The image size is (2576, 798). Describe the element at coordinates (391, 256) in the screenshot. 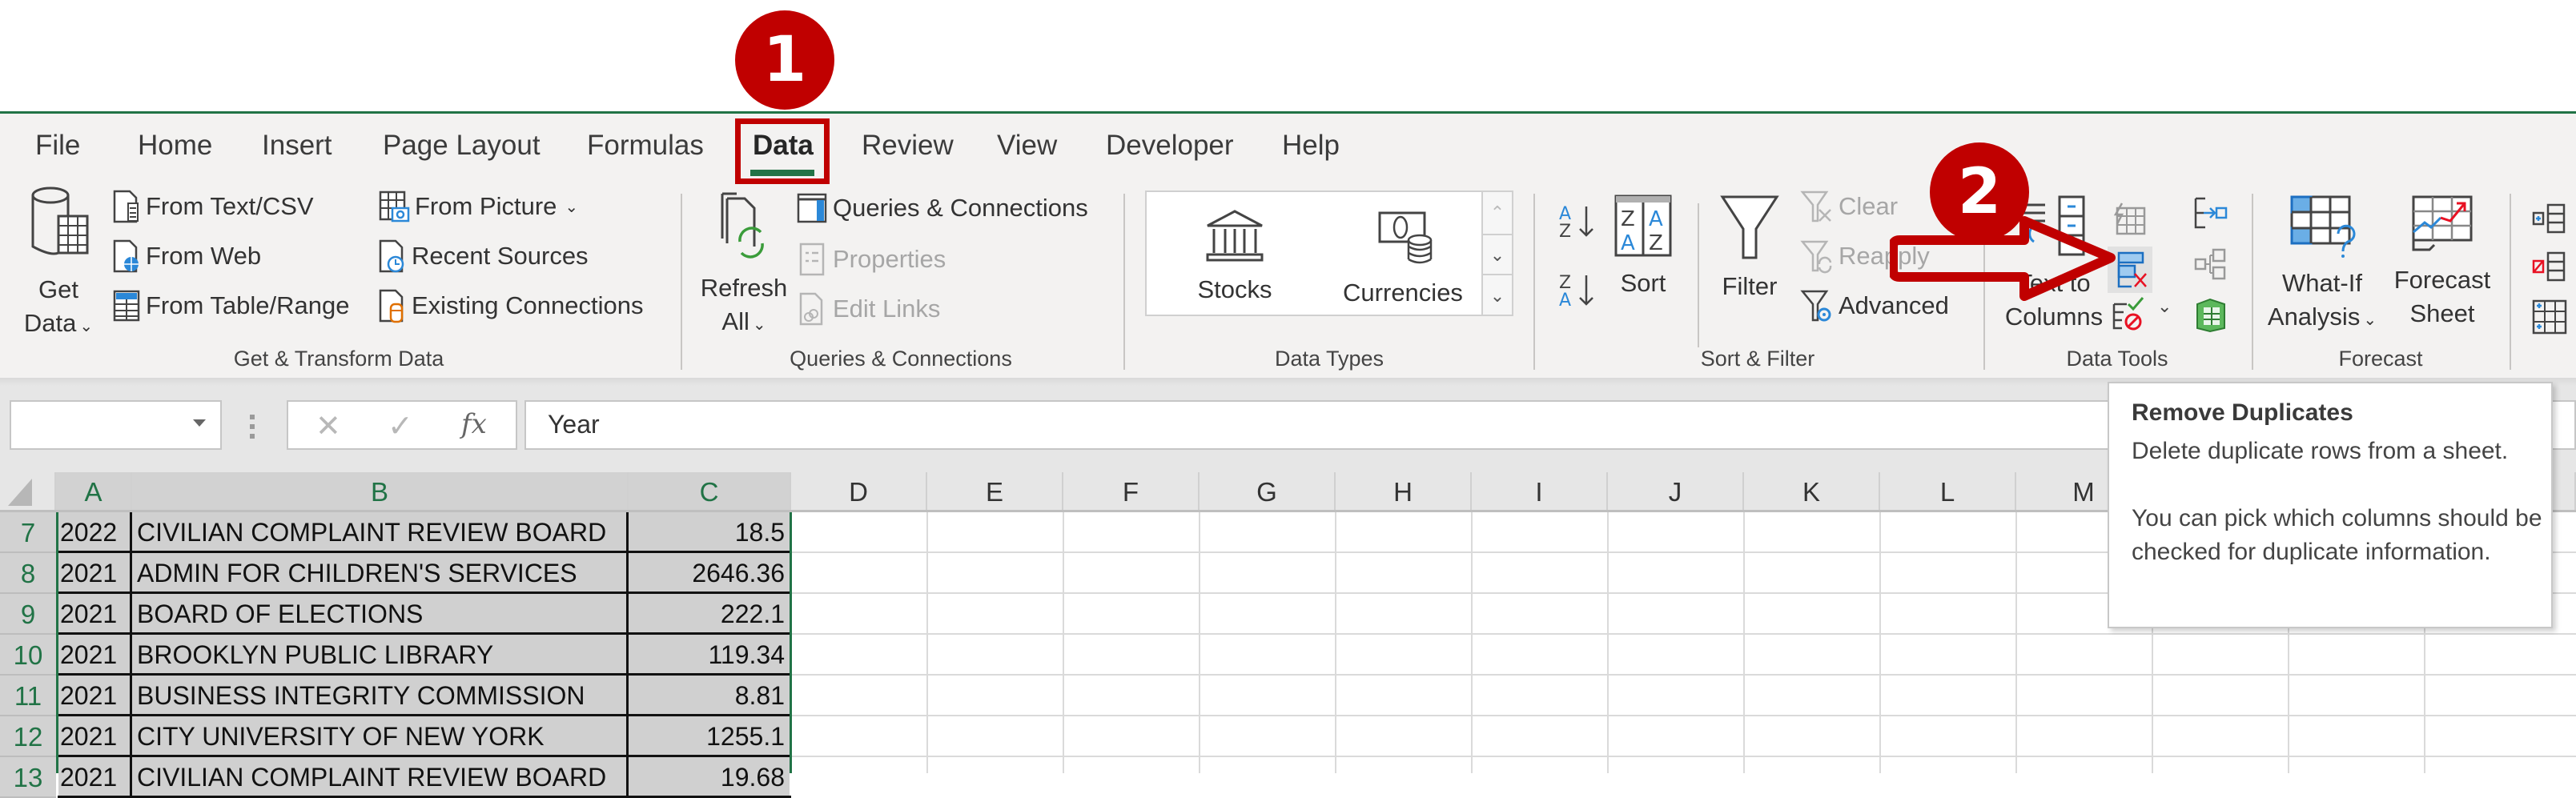

I see `recent-sources-icon` at that location.